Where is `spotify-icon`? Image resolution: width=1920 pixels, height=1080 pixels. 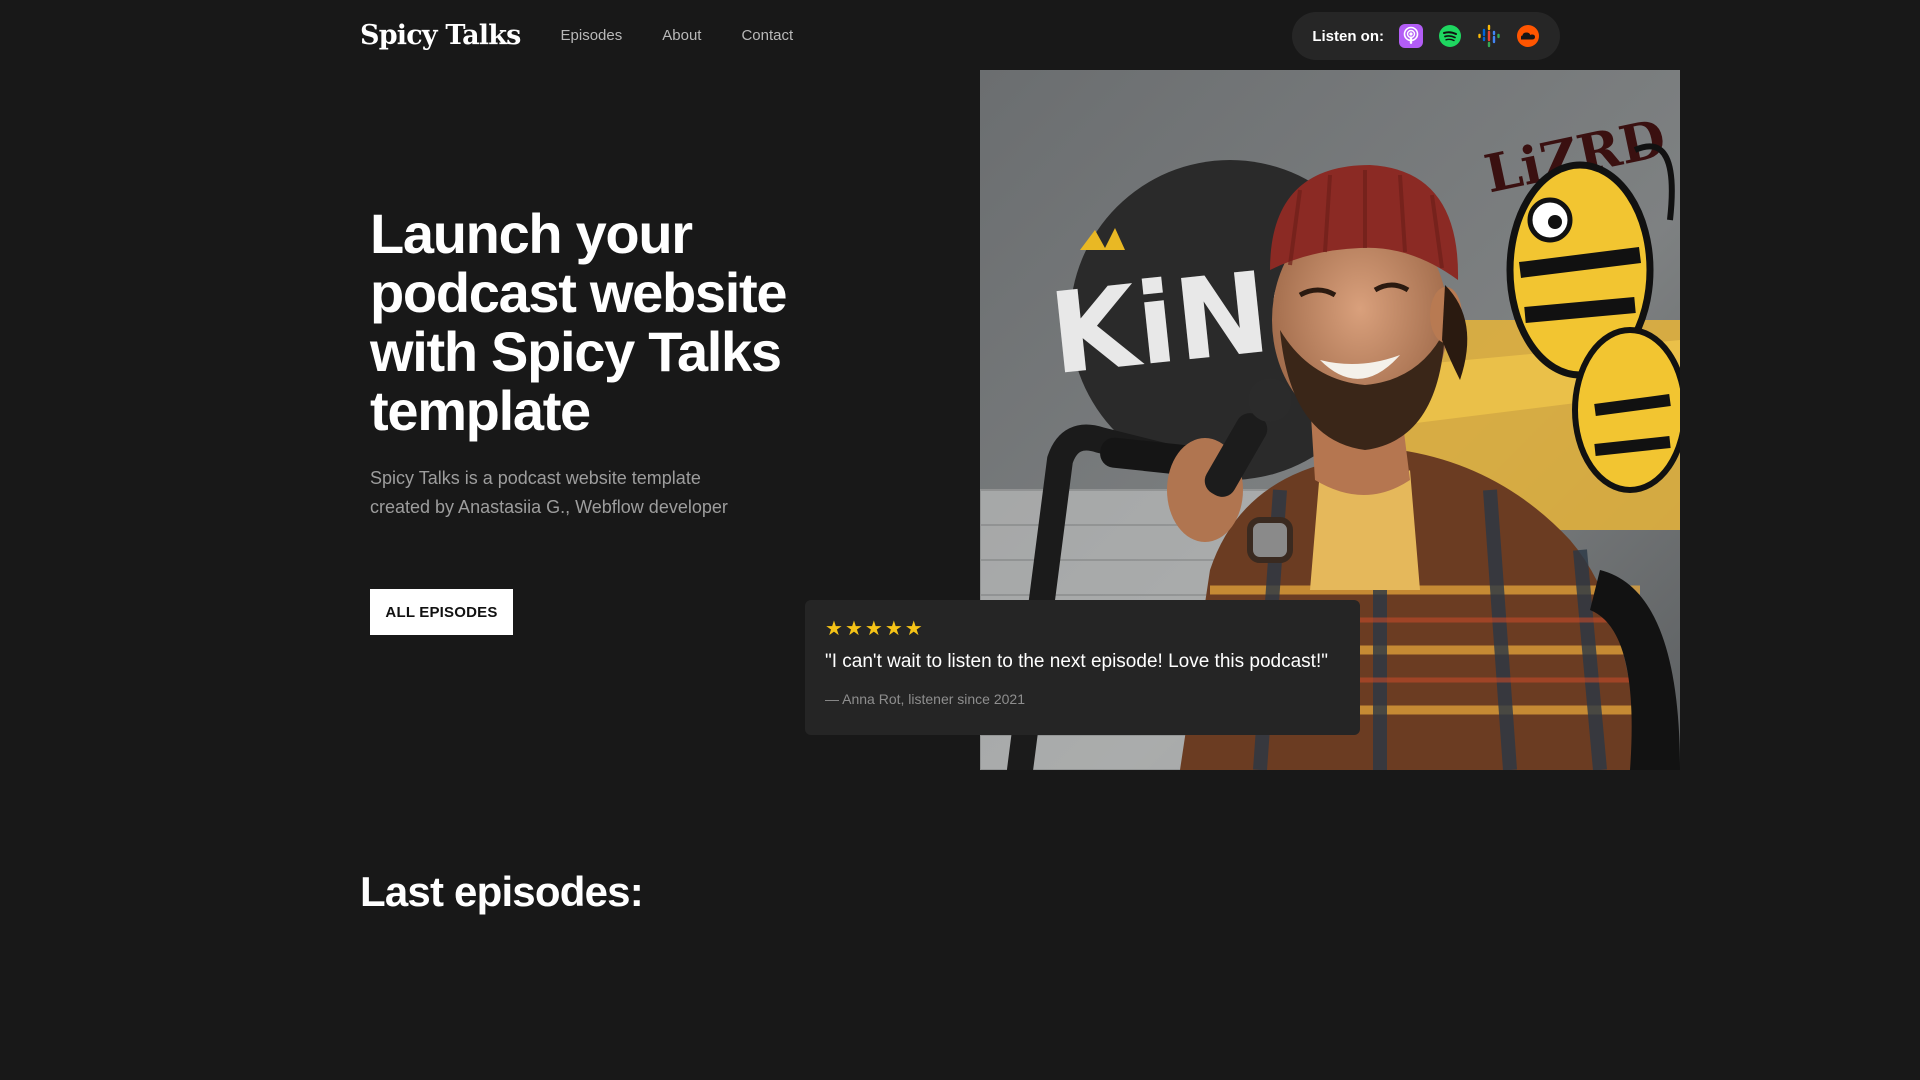 spotify-icon is located at coordinates (1450, 36).